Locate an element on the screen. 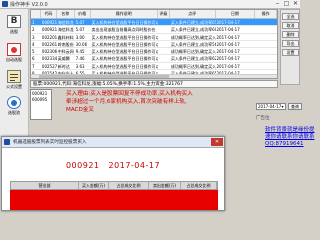  b-letter-icon: B is located at coordinates (14, 21).